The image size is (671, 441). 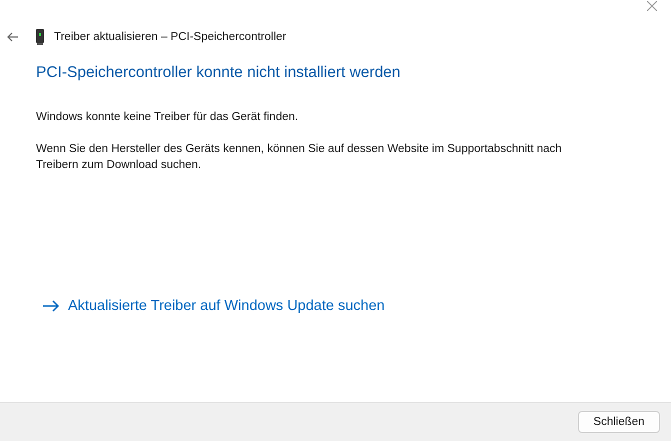 What do you see at coordinates (299, 157) in the screenshot?
I see `paragraph: Wenn Sie den Hersteller des Geräts kennen, können Sie auf dessen Website im Supportabschnitt nach Treibern zum Download suchen.` at bounding box center [299, 157].